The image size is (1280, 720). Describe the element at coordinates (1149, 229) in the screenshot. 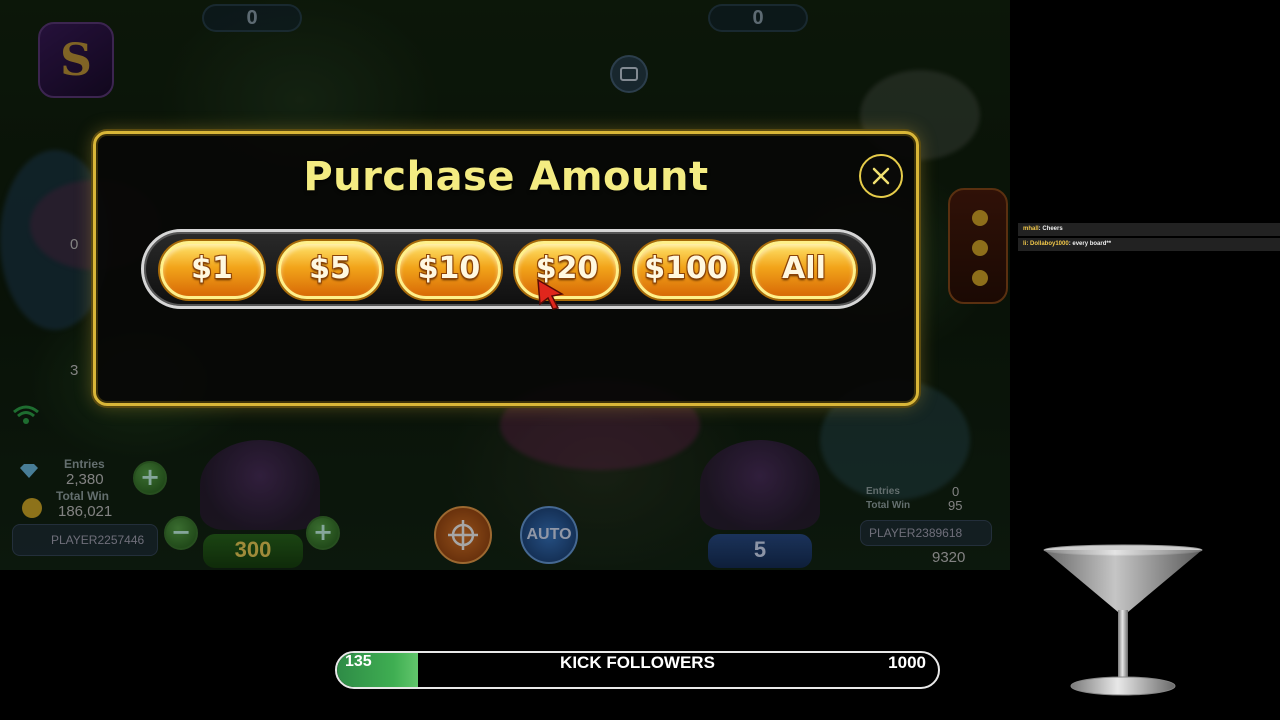

I see `chat-message: mhall: Cheers` at that location.